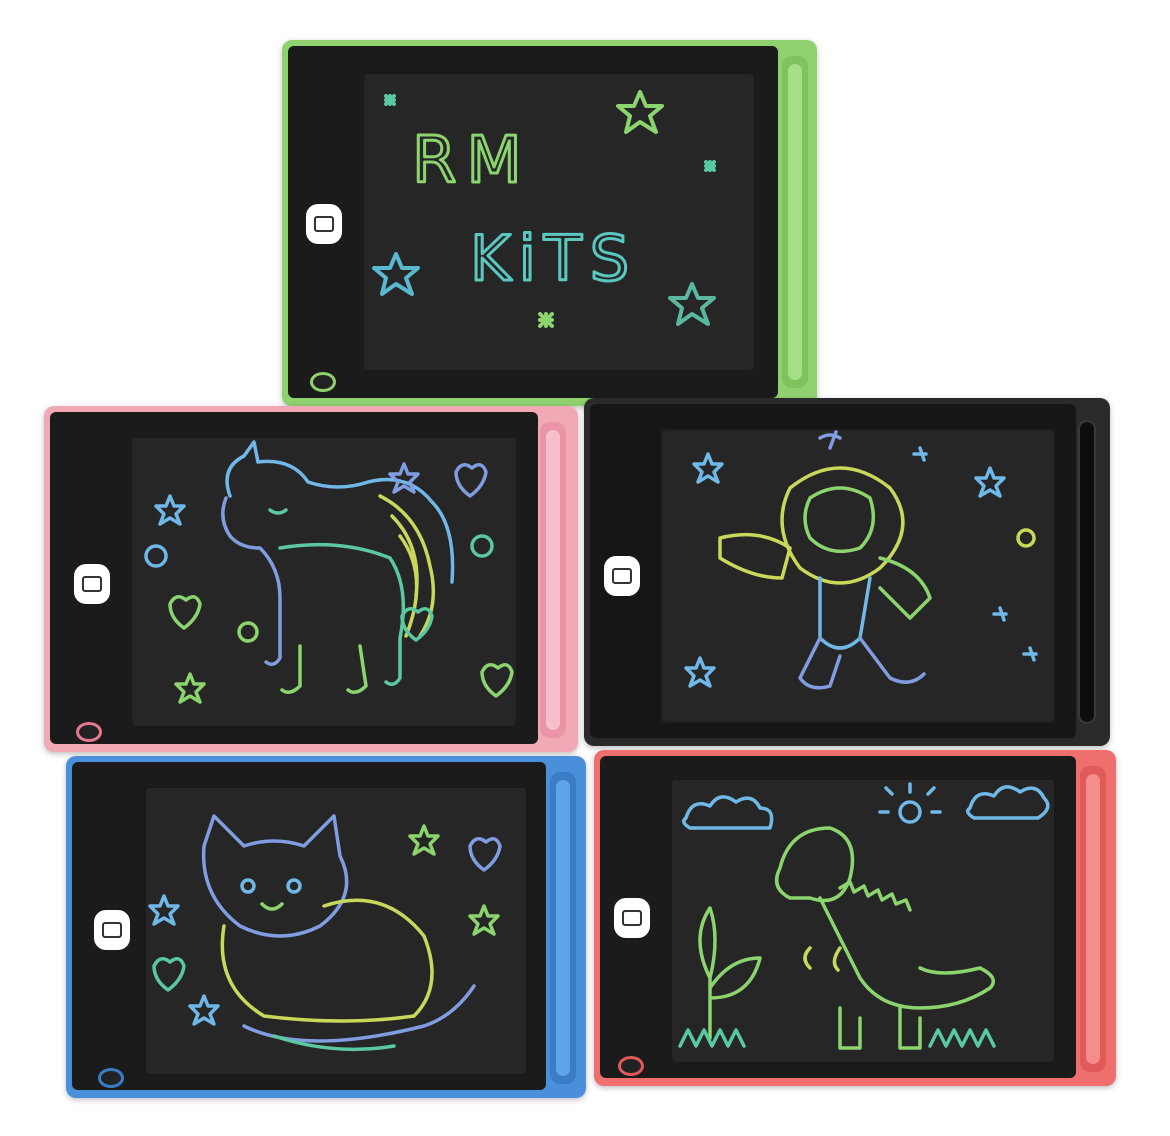  I want to click on blue-drawing-tablet, so click(326, 927).